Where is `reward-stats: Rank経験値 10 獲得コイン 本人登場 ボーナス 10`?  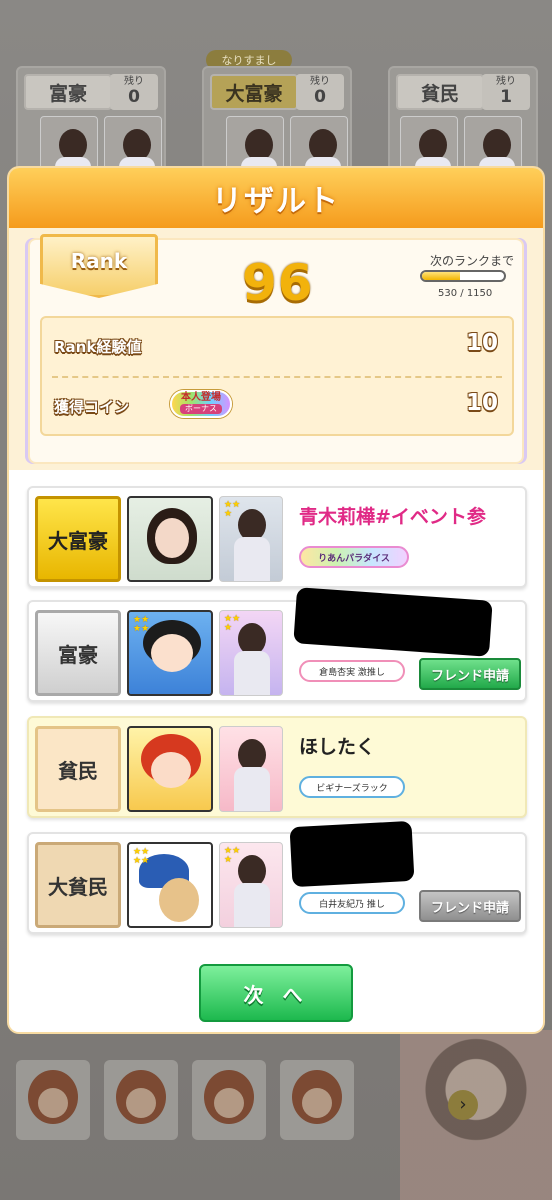
reward-stats: Rank経験値 10 獲得コイン 本人登場 ボーナス 10 is located at coordinates (277, 376).